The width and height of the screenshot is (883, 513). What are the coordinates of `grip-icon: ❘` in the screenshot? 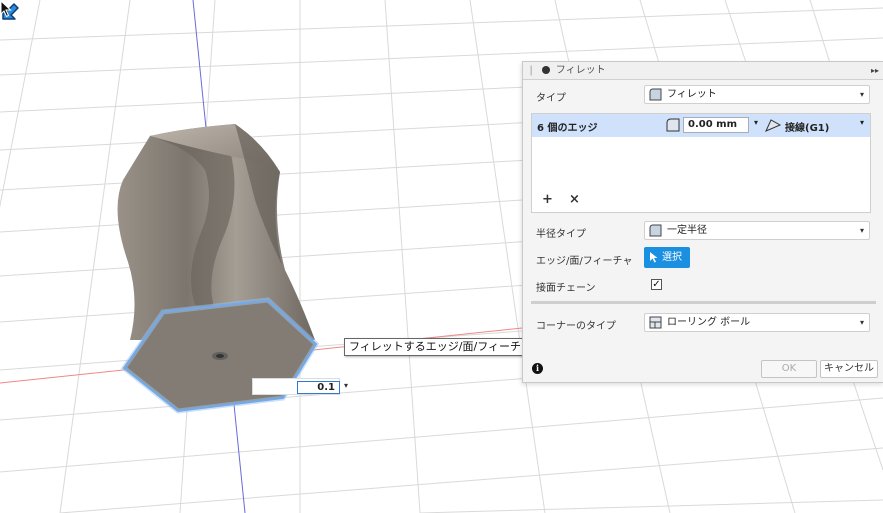 It's located at (531, 70).